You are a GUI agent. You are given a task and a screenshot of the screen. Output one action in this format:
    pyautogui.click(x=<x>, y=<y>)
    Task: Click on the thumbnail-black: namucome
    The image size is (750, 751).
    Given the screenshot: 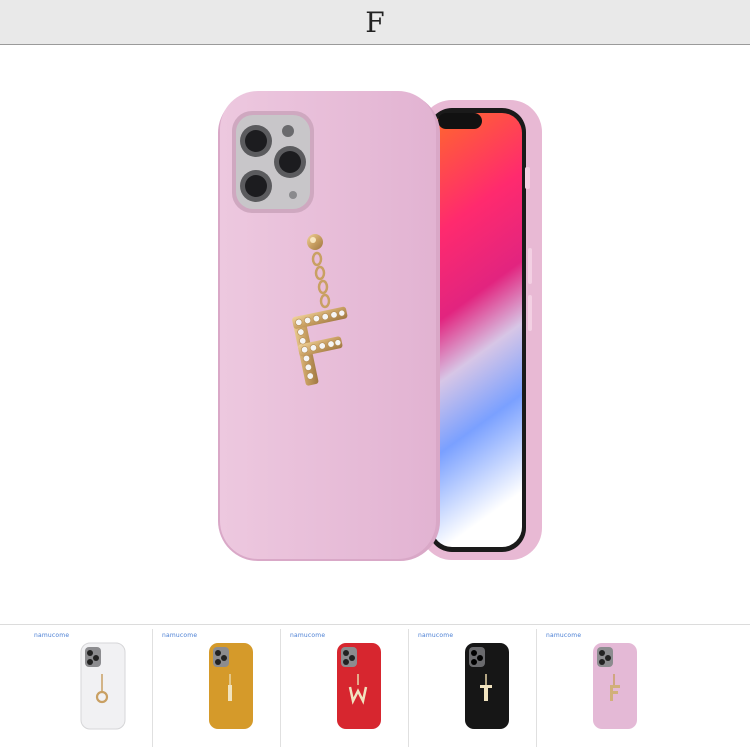 What is the action you would take?
    pyautogui.click(x=473, y=688)
    